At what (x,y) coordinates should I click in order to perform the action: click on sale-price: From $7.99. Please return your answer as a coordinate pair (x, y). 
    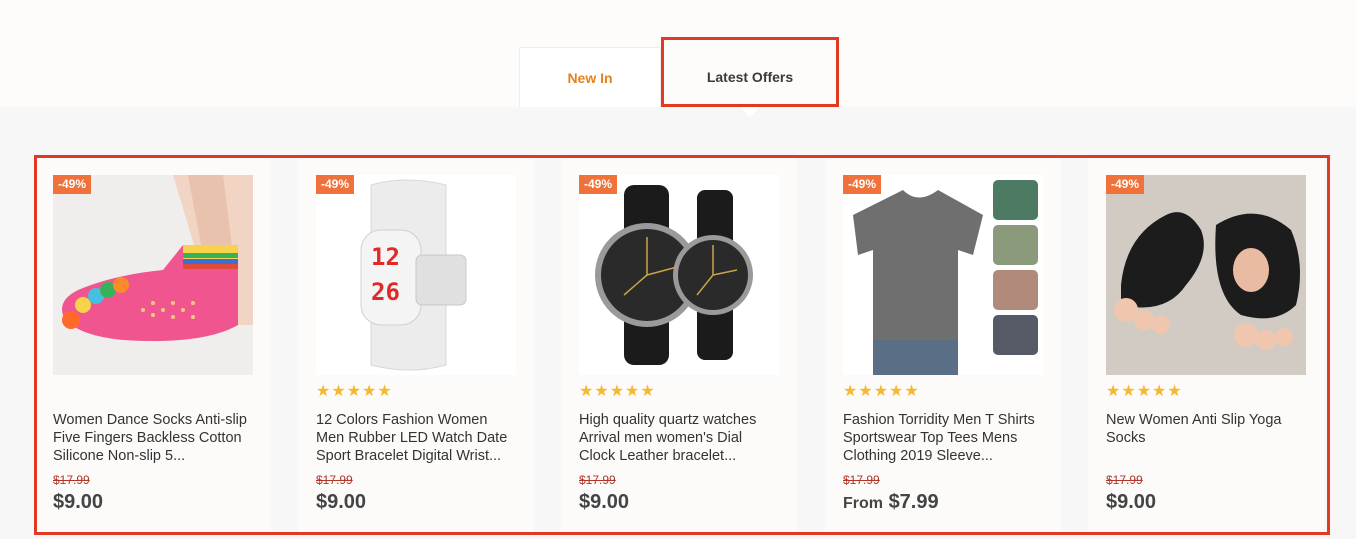
    Looking at the image, I should click on (891, 502).